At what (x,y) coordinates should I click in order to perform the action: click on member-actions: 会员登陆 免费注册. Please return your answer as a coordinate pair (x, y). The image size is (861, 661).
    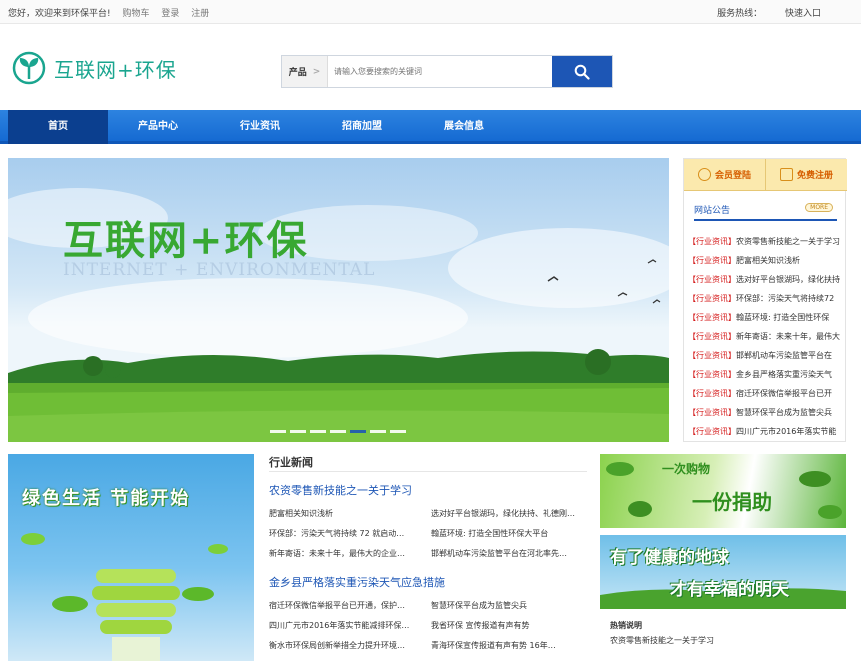
    Looking at the image, I should click on (765, 175).